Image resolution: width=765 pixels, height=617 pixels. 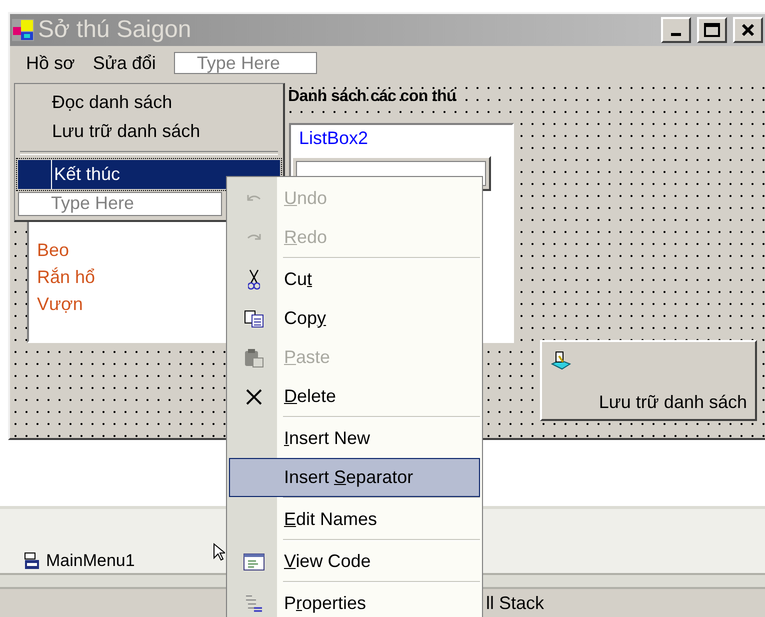 What do you see at coordinates (254, 397) in the screenshot?
I see `delete-icon` at bounding box center [254, 397].